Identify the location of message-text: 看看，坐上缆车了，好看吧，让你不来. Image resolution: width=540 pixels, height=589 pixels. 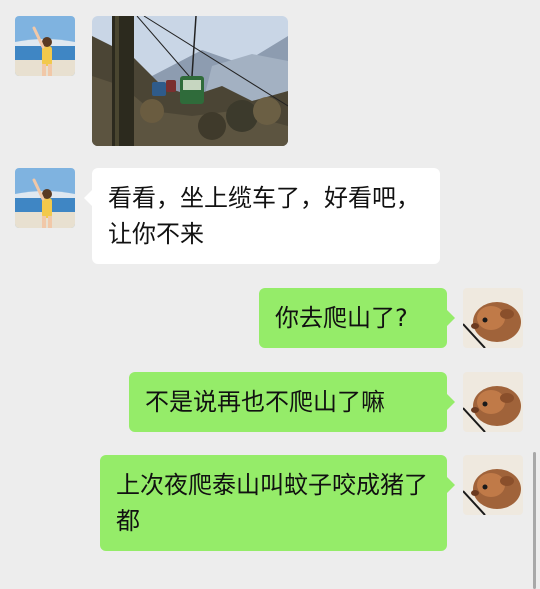
(264, 216).